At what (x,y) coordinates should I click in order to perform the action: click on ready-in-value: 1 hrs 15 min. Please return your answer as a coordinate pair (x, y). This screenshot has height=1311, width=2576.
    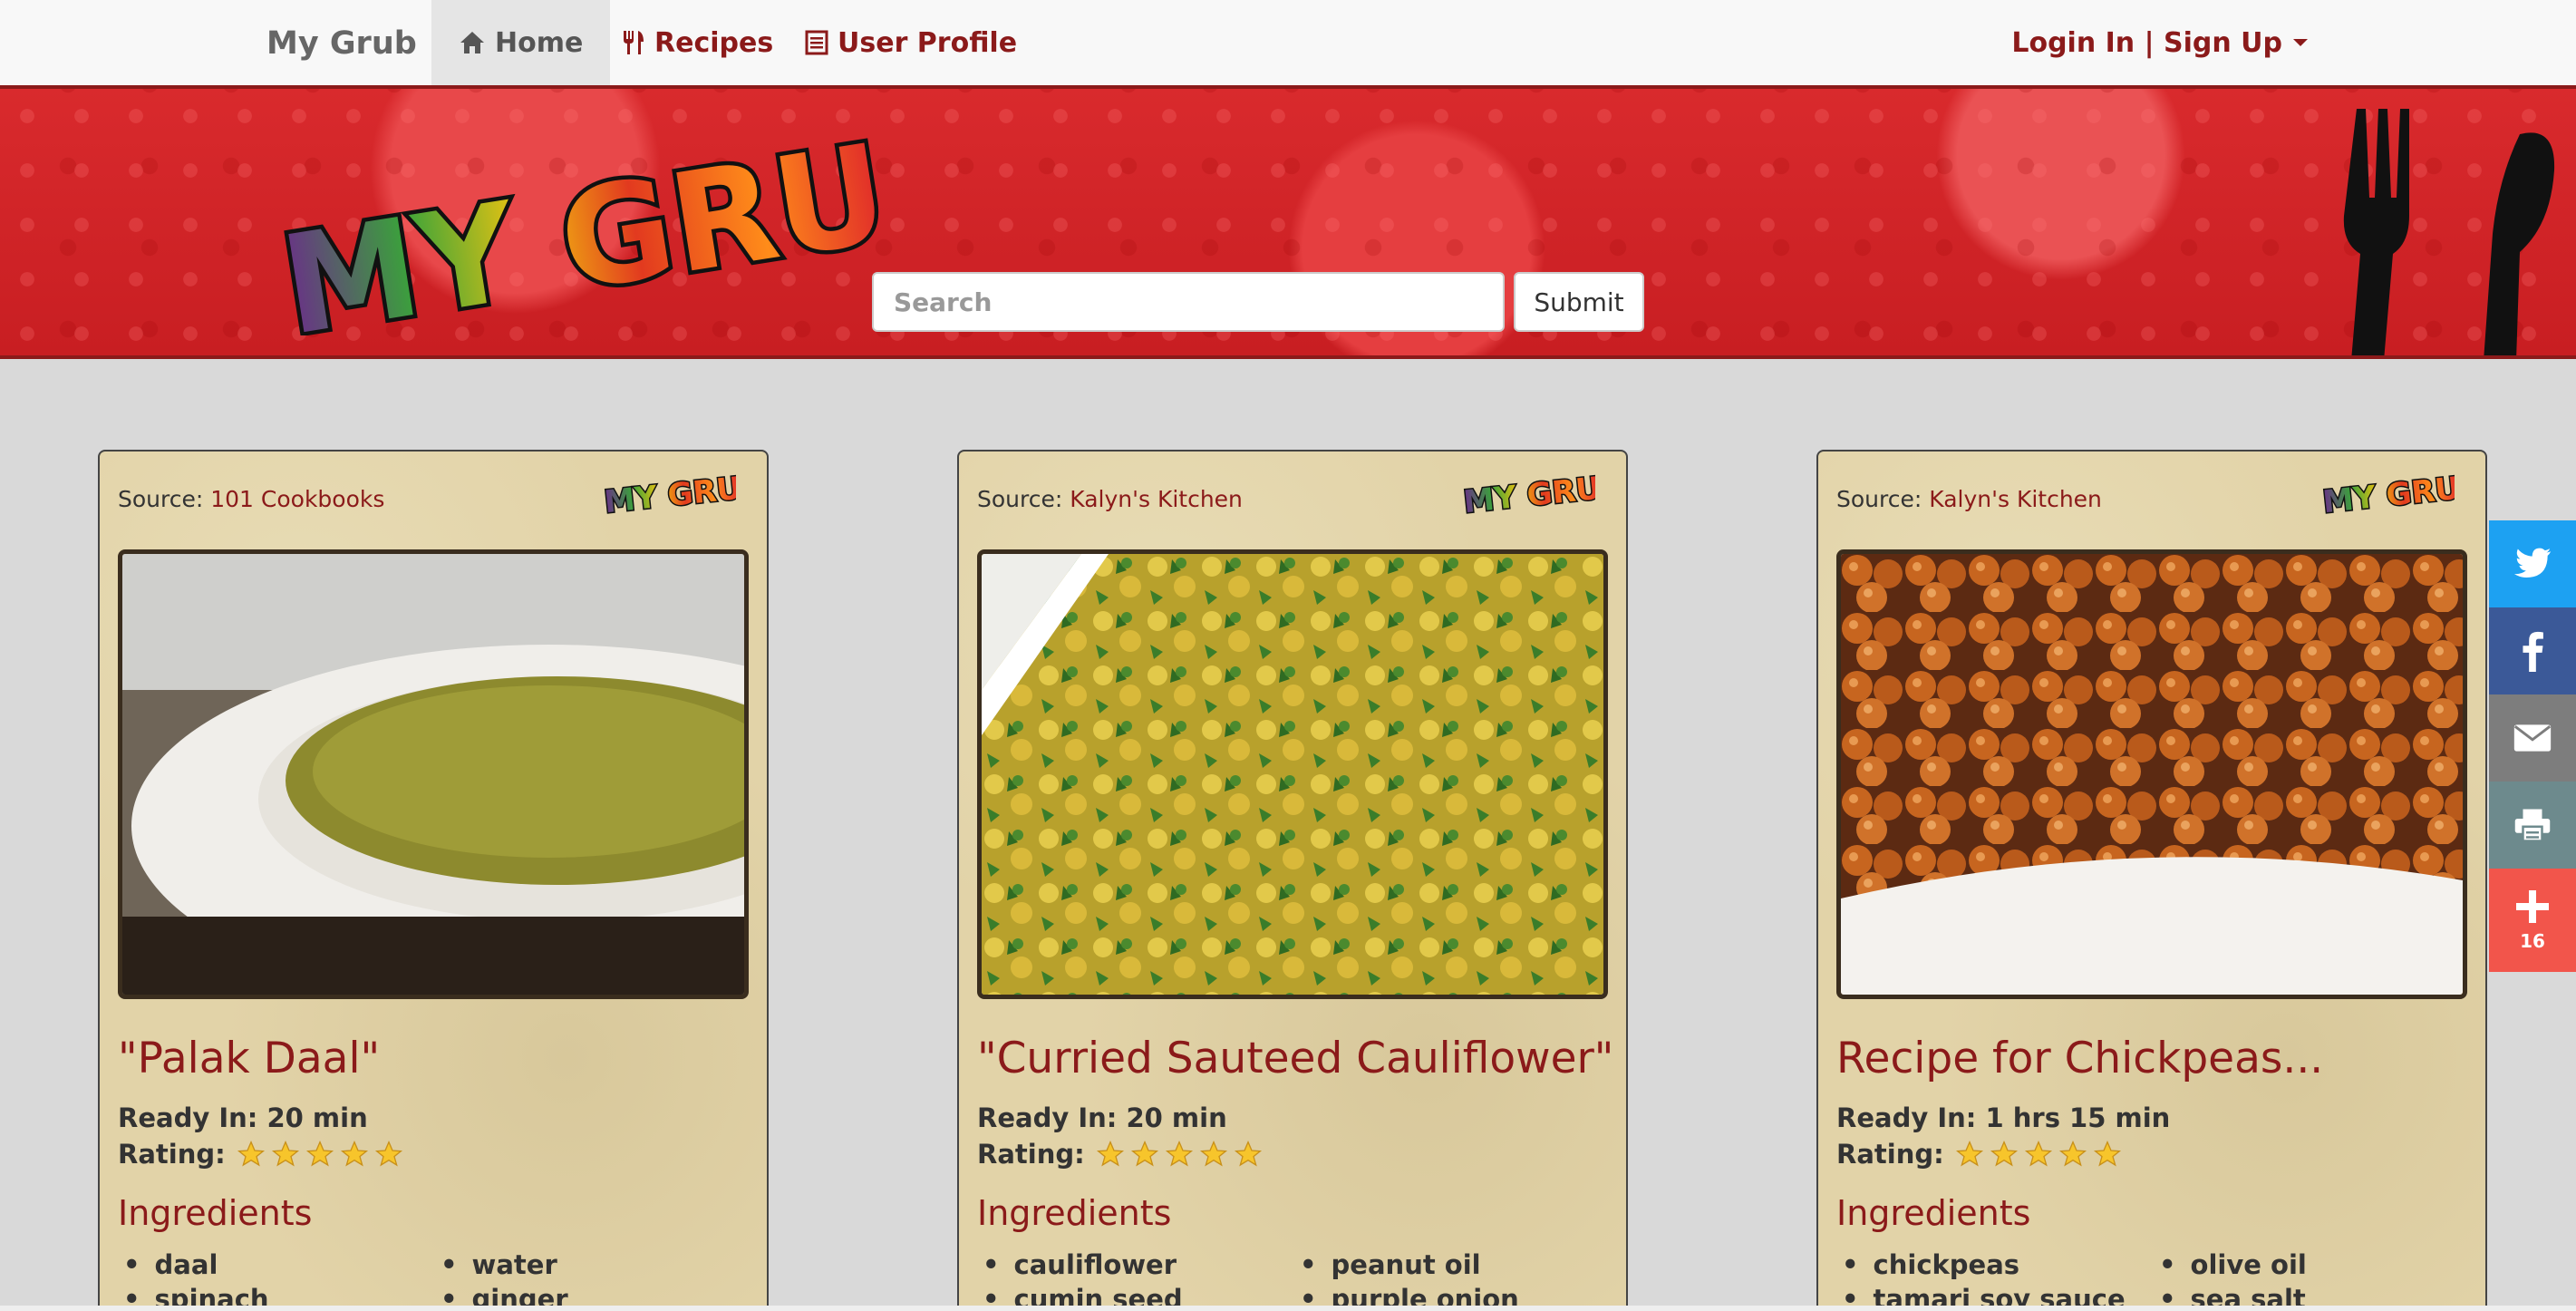
    Looking at the image, I should click on (2078, 1117).